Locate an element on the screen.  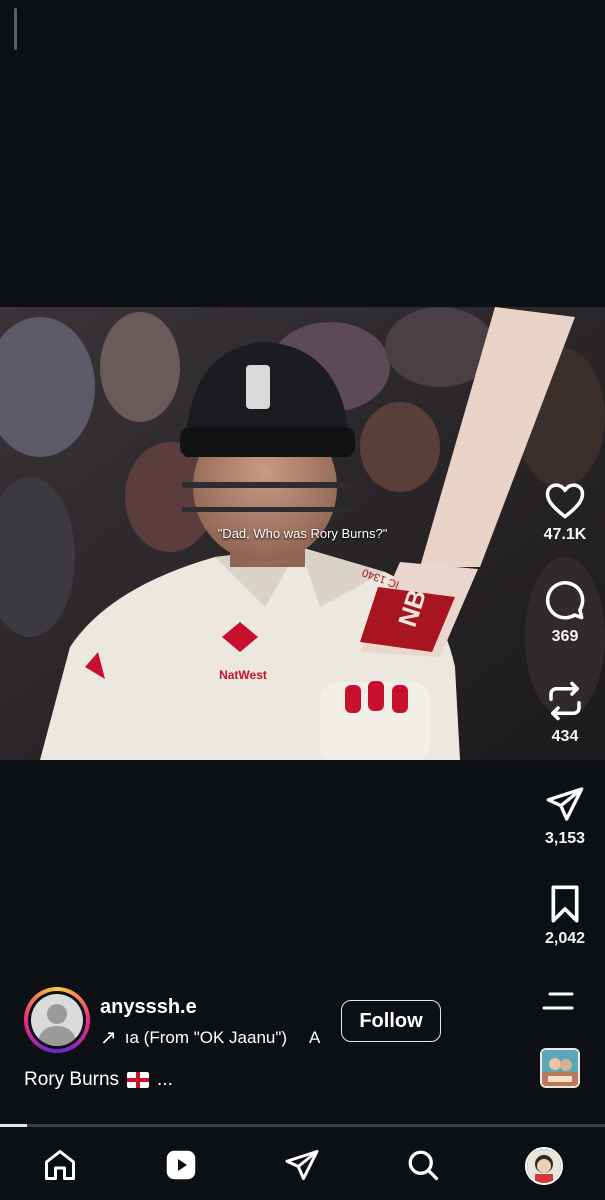
nav-direct is located at coordinates (302, 1165).